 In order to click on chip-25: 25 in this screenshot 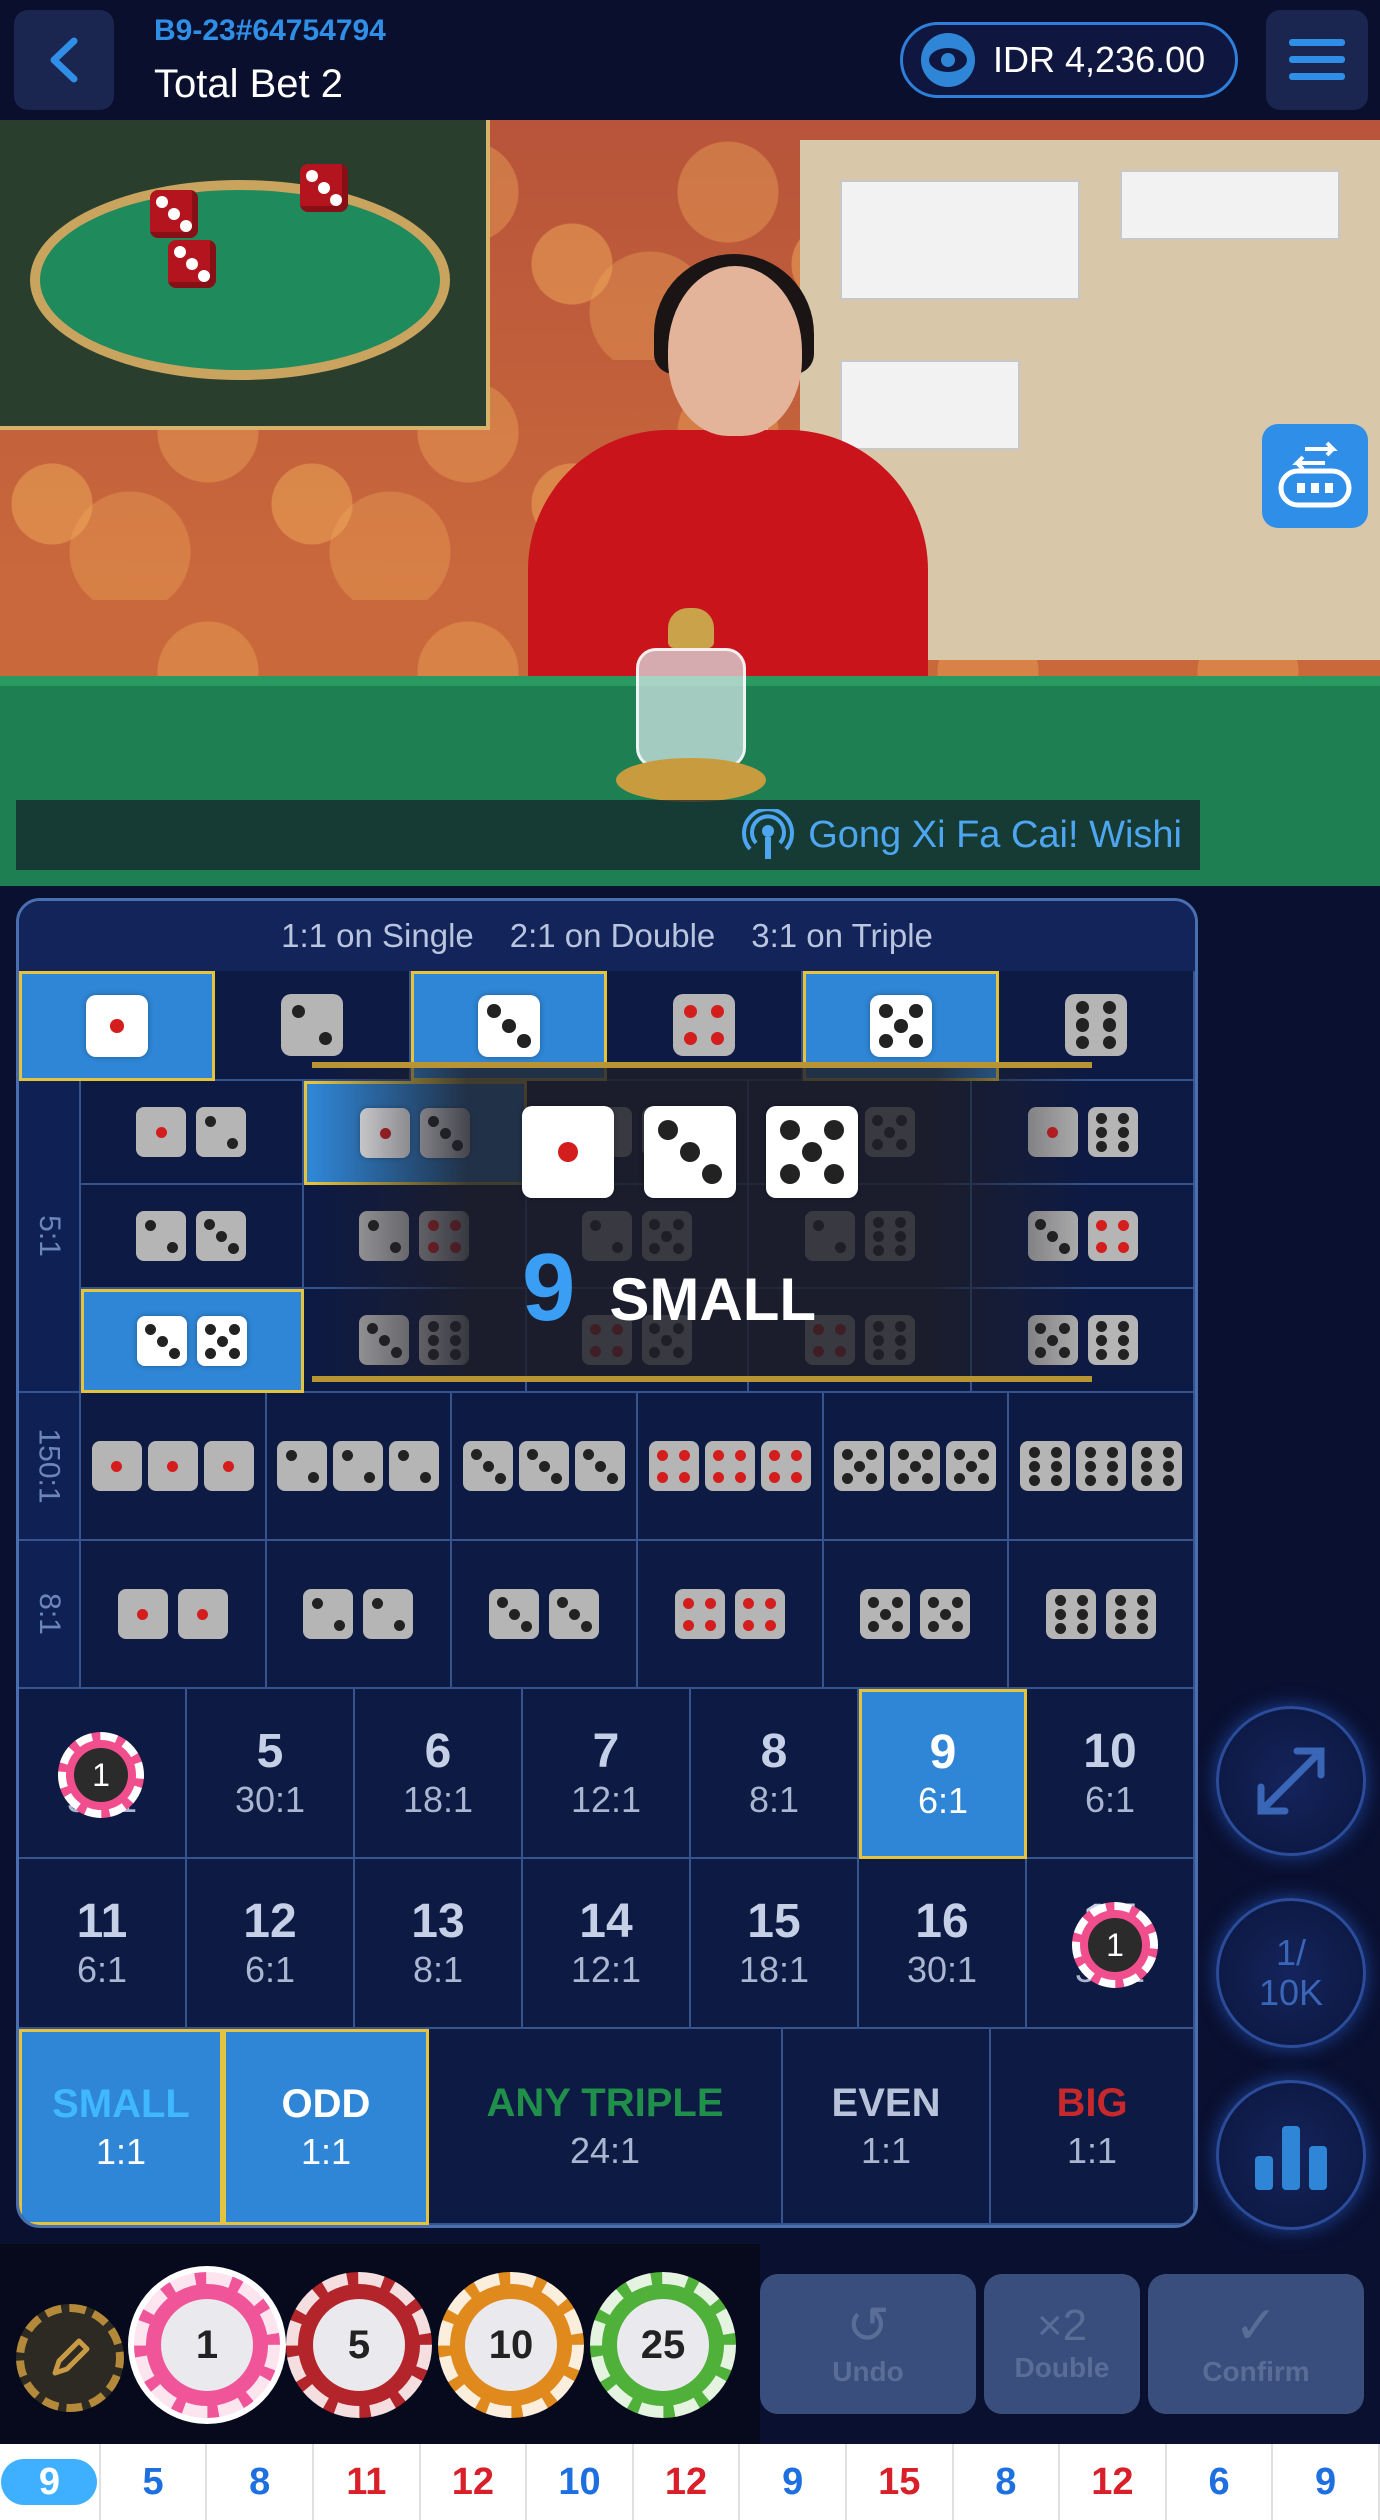, I will do `click(663, 2345)`.